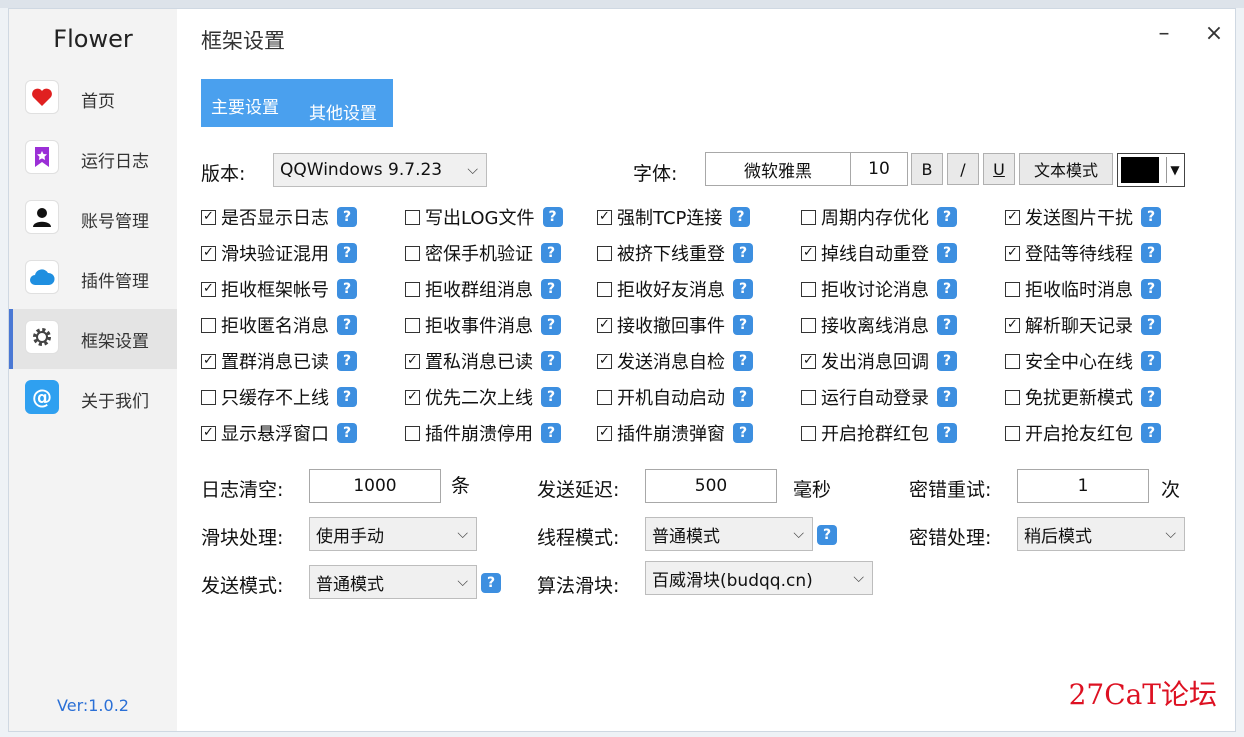 The height and width of the screenshot is (737, 1244). I want to click on sidebar-item-plugins: 插件管理, so click(93, 279).